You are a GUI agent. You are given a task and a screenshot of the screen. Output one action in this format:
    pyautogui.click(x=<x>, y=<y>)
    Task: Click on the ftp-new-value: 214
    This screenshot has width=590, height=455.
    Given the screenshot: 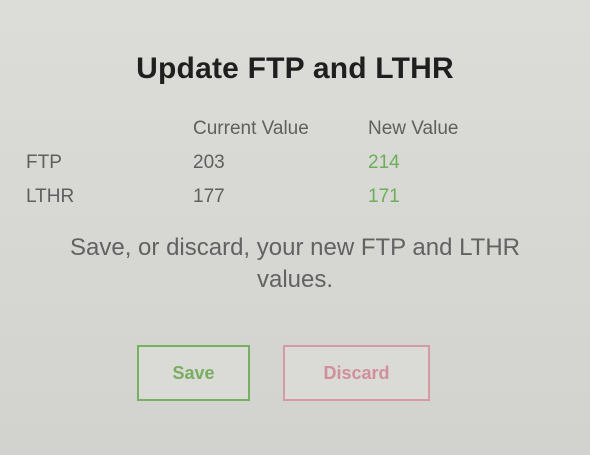 What is the action you would take?
    pyautogui.click(x=384, y=162)
    